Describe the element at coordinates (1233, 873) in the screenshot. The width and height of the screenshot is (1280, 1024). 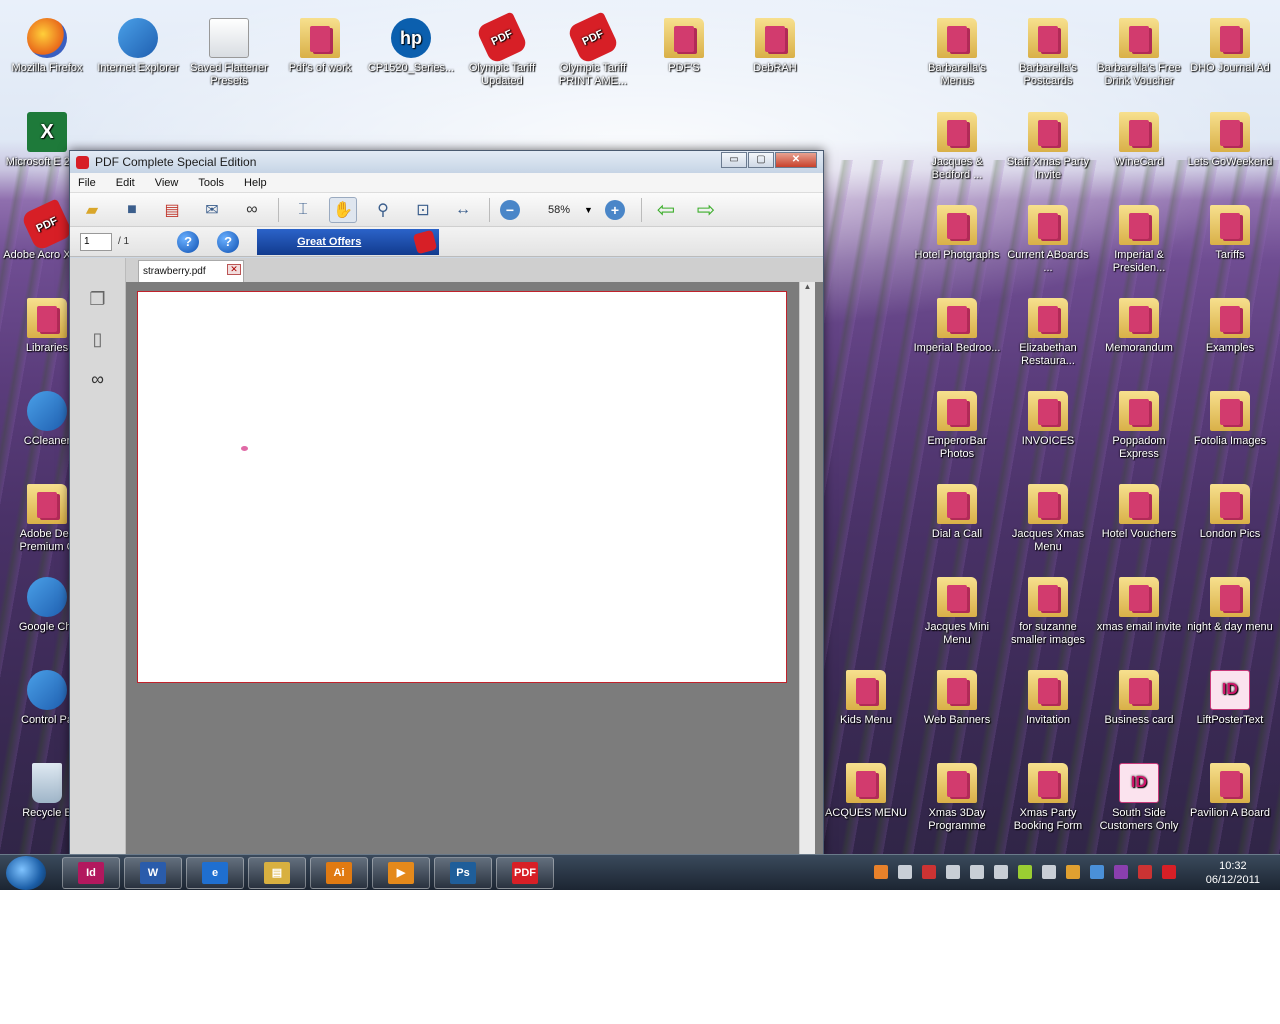
I see `clock: 10:32 06/12/2011` at that location.